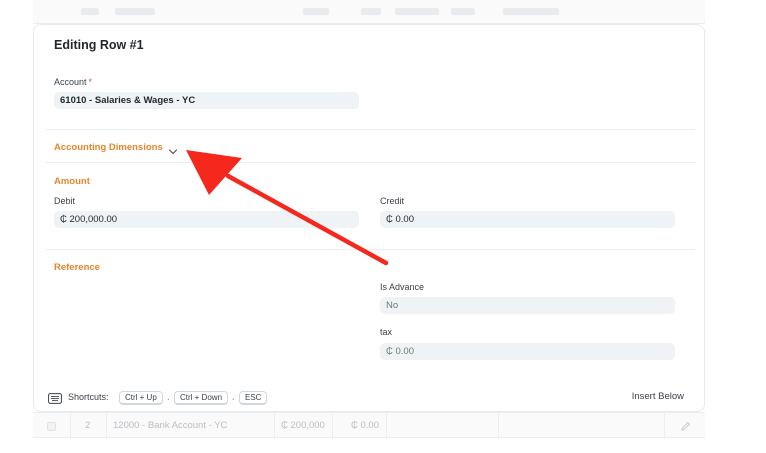 The height and width of the screenshot is (453, 766). What do you see at coordinates (108, 147) in the screenshot?
I see `accounting-dimensions-toggle: Accounting Dimensions` at bounding box center [108, 147].